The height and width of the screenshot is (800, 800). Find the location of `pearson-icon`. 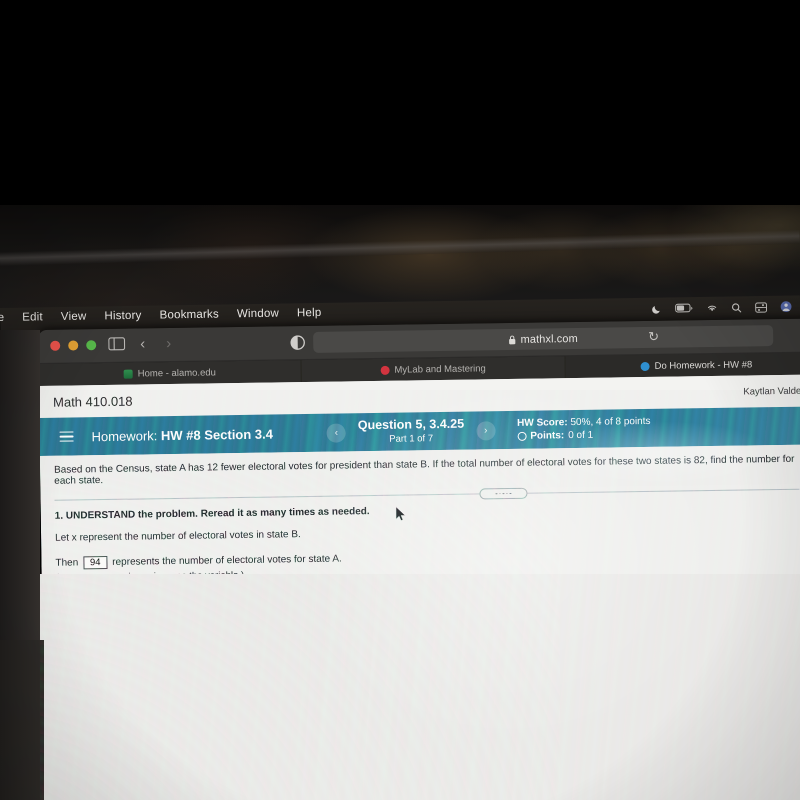

pearson-icon is located at coordinates (645, 366).